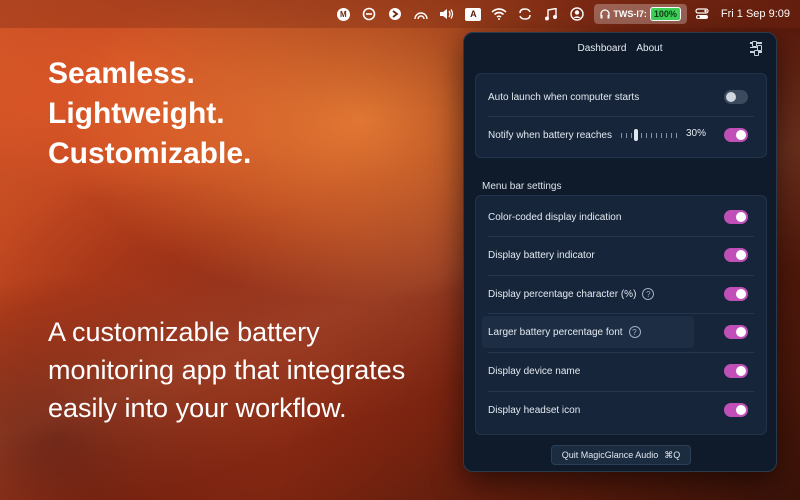  I want to click on battery-percentage-badge: 100%, so click(665, 14).